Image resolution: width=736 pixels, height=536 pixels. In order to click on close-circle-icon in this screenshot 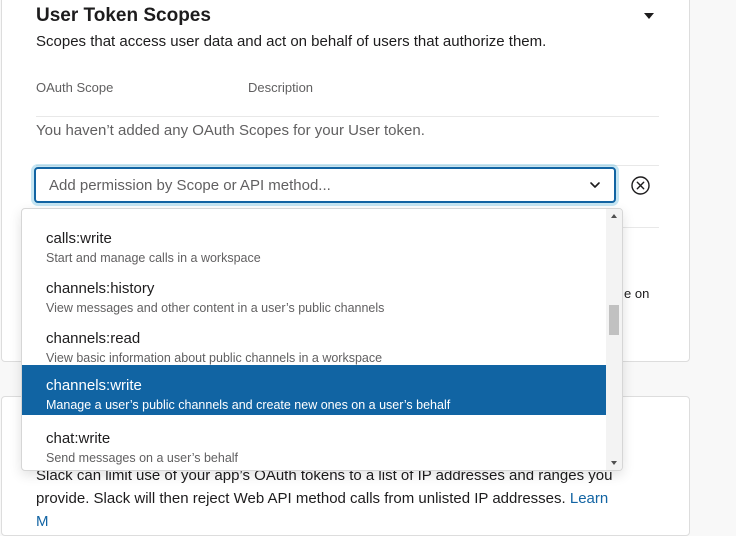, I will do `click(640, 185)`.